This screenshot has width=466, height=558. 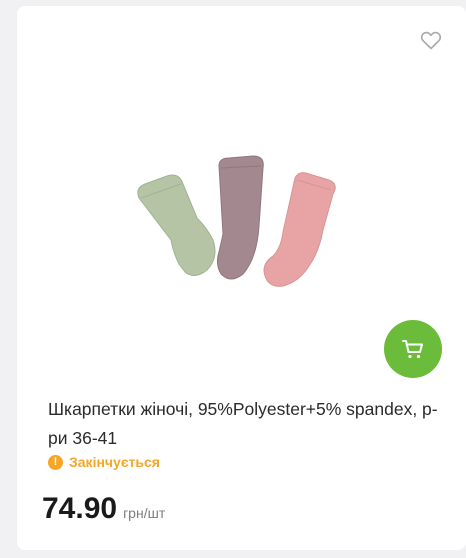 What do you see at coordinates (236, 221) in the screenshot?
I see `product-image` at bounding box center [236, 221].